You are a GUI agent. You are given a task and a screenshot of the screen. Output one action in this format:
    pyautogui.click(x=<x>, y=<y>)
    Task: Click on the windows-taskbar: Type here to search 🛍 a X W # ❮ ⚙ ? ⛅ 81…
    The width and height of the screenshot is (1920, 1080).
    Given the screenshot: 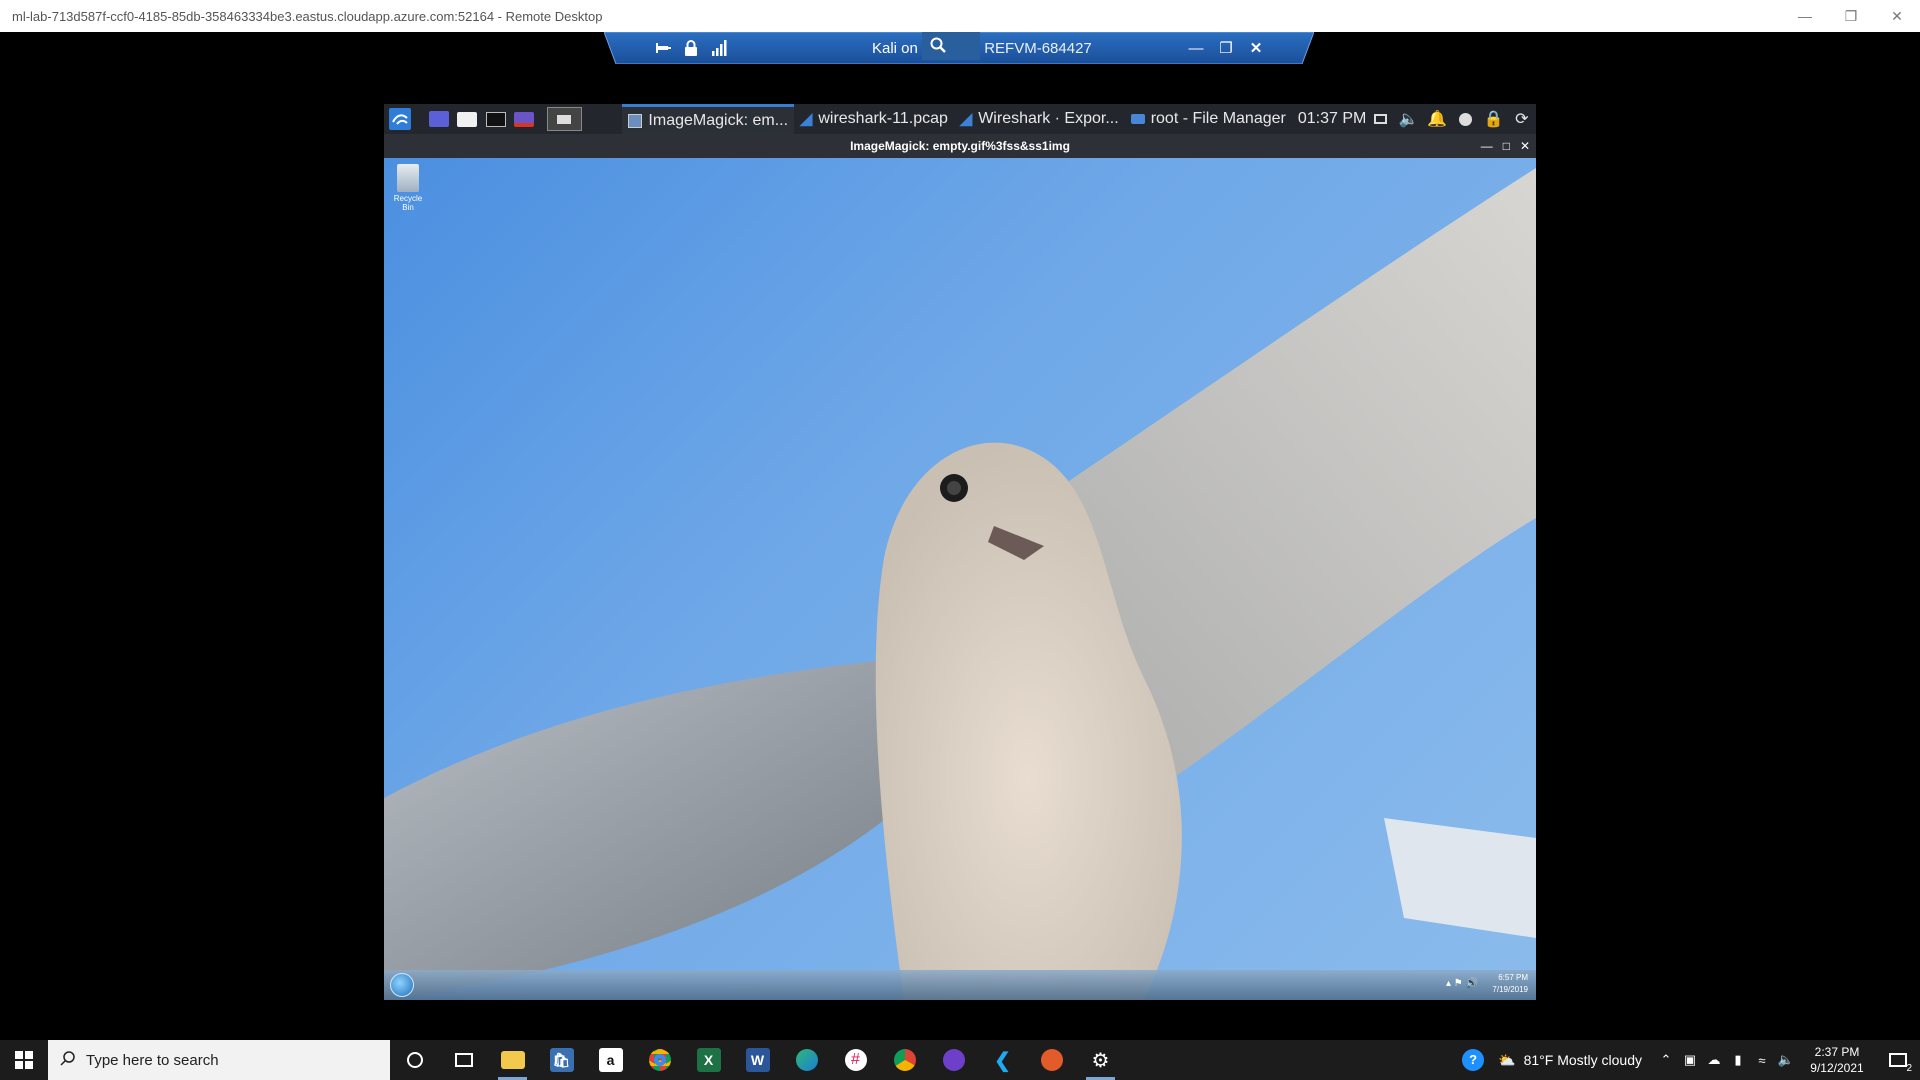 What is the action you would take?
    pyautogui.click(x=960, y=1060)
    